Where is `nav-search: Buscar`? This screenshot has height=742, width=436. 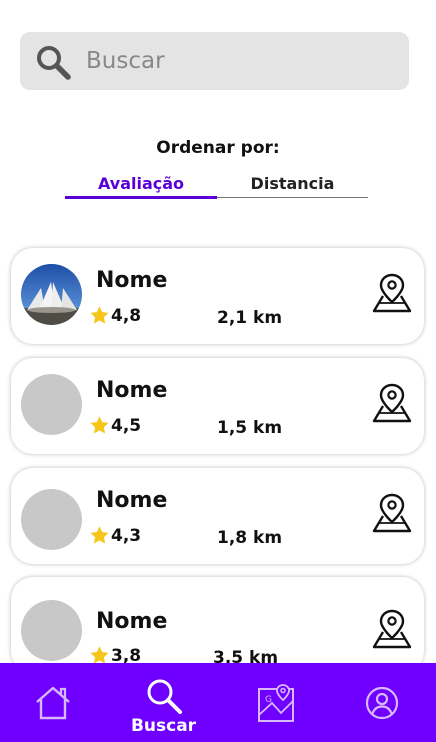
nav-search: Buscar is located at coordinates (163, 702).